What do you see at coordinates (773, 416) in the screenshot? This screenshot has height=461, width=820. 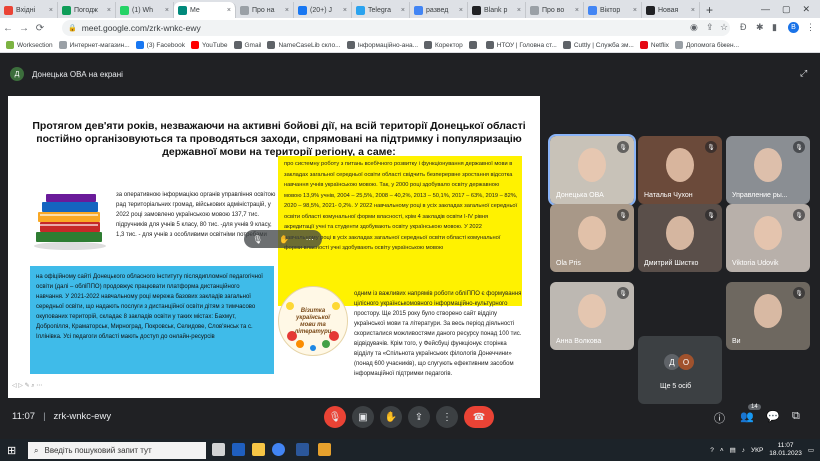 I see `chat-icon: 💬` at bounding box center [773, 416].